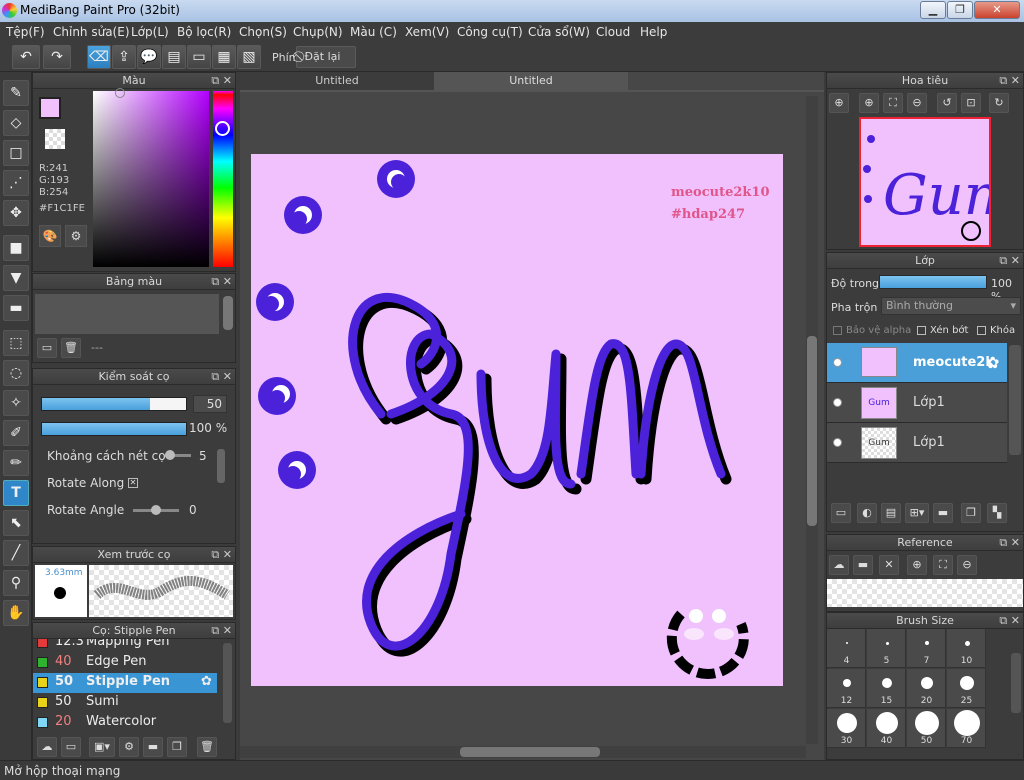 This screenshot has width=1024, height=780. What do you see at coordinates (114, 404) in the screenshot?
I see `brush-size-slider` at bounding box center [114, 404].